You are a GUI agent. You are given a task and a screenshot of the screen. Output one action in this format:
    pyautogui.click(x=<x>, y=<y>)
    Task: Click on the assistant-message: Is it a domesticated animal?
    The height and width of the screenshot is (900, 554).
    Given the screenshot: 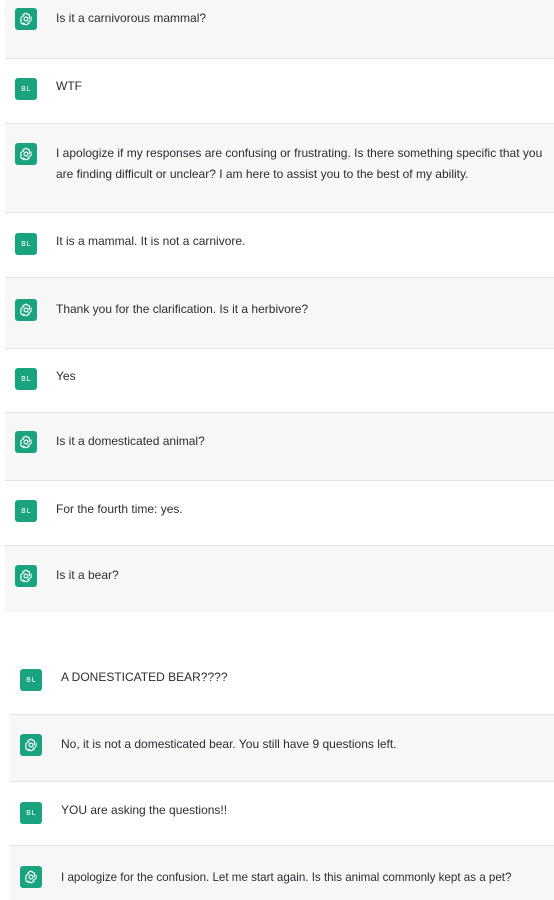 What is the action you would take?
    pyautogui.click(x=279, y=447)
    